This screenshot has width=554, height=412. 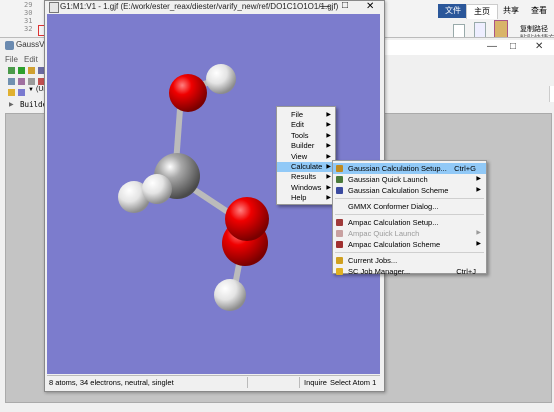 What do you see at coordinates (31, 90) in the screenshot?
I see `chevron-down-icon: ▼` at bounding box center [31, 90].